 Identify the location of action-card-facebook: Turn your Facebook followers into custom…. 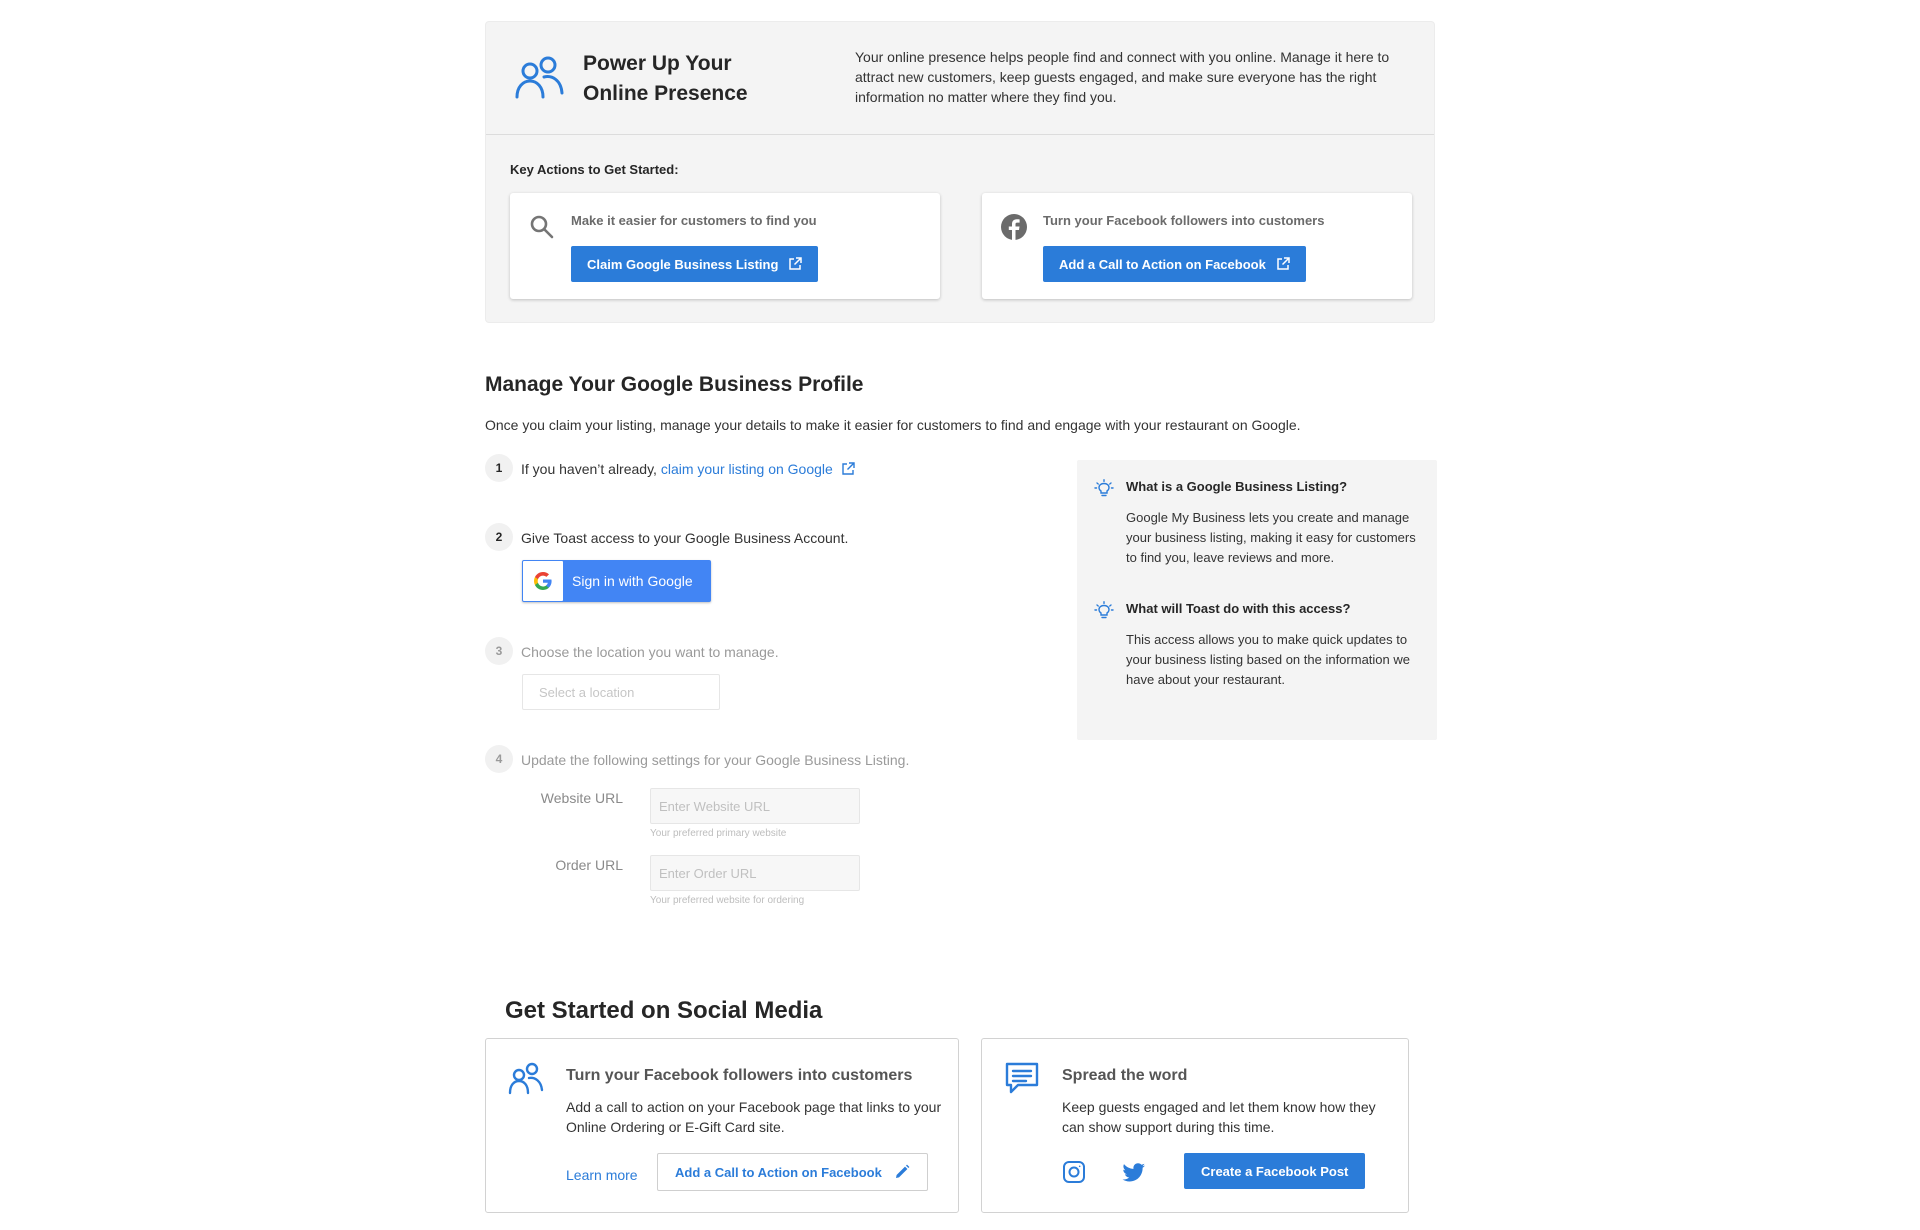
(1197, 246).